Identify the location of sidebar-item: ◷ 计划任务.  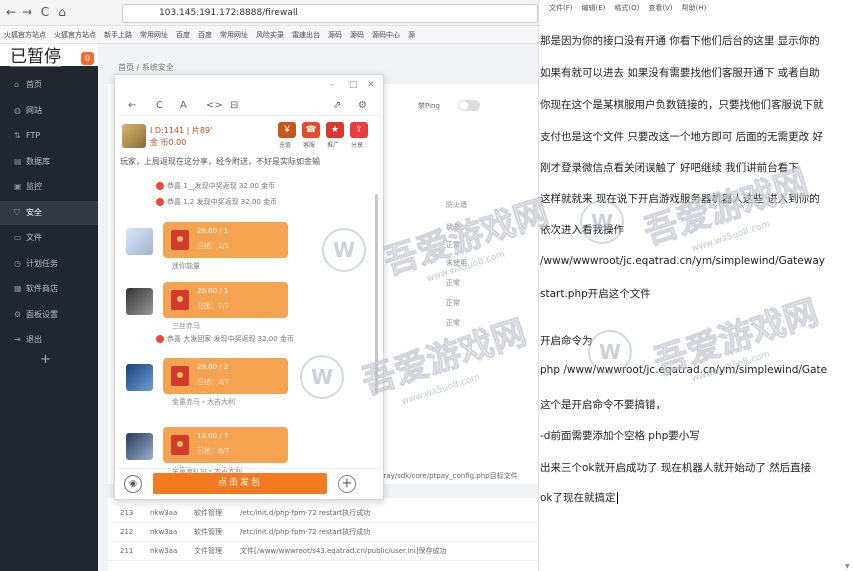
(49, 264).